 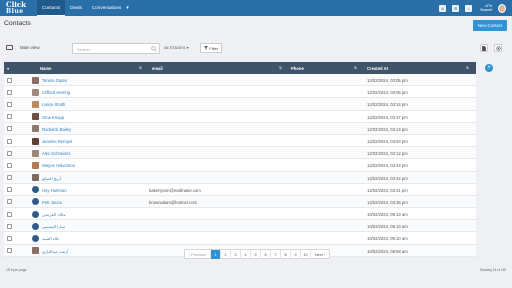 I want to click on contact-name-link: Alex Schneider, so click(x=56, y=153).